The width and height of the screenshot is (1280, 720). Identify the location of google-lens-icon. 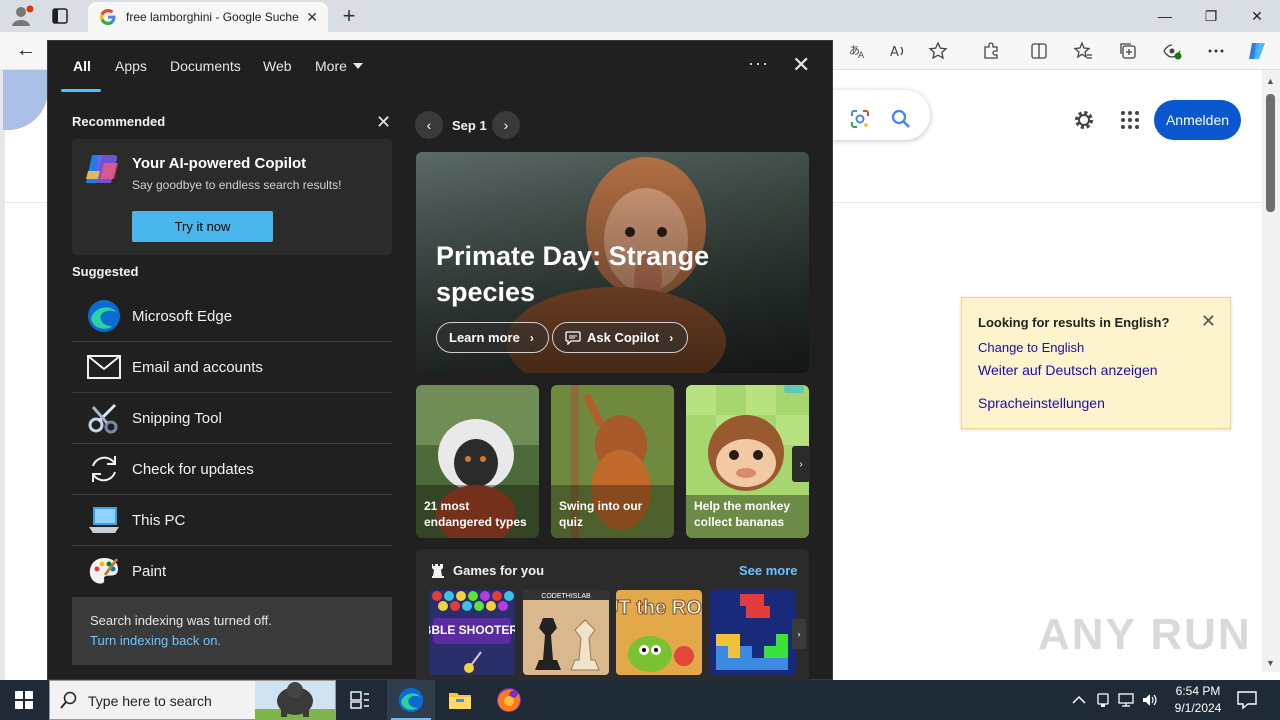
(860, 119).